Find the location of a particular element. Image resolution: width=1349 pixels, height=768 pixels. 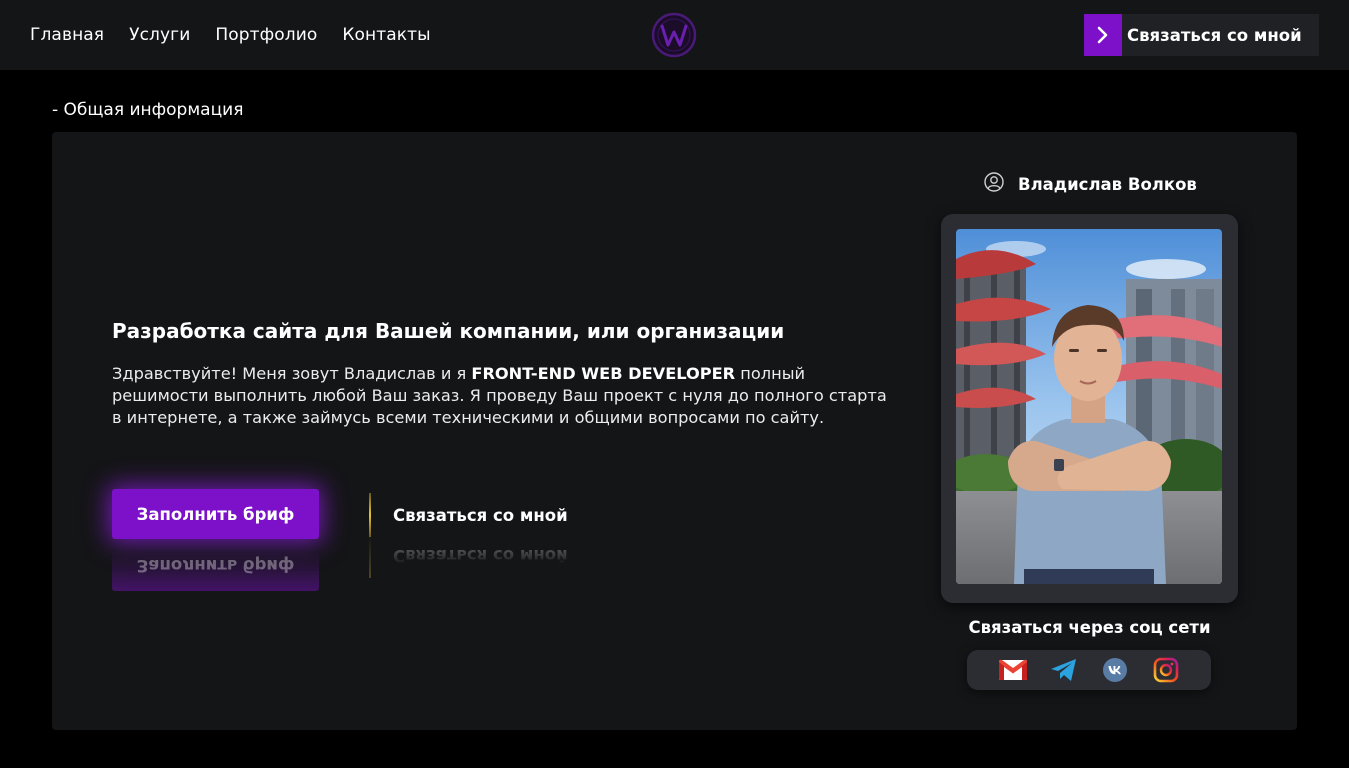

user-circle-icon is located at coordinates (994, 184).